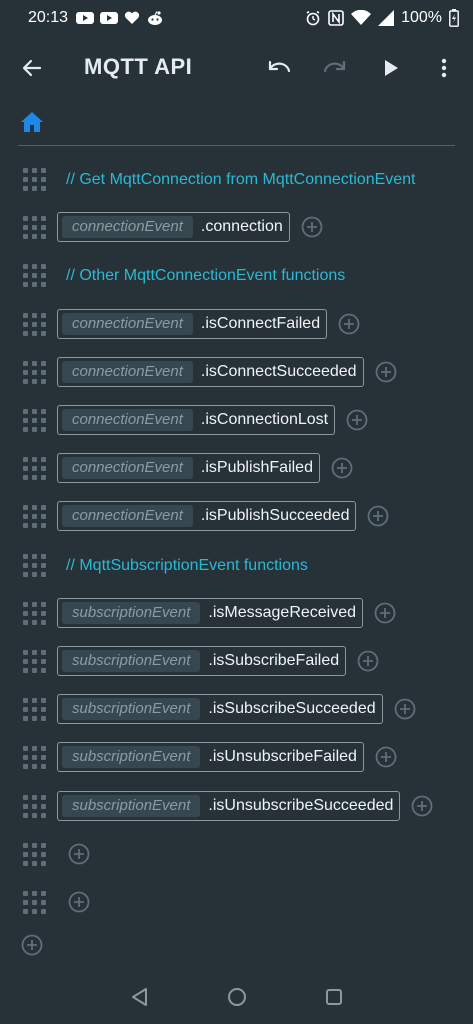 The width and height of the screenshot is (473, 1024). I want to click on method-name: .isUnsubscribeFailed, so click(282, 757).